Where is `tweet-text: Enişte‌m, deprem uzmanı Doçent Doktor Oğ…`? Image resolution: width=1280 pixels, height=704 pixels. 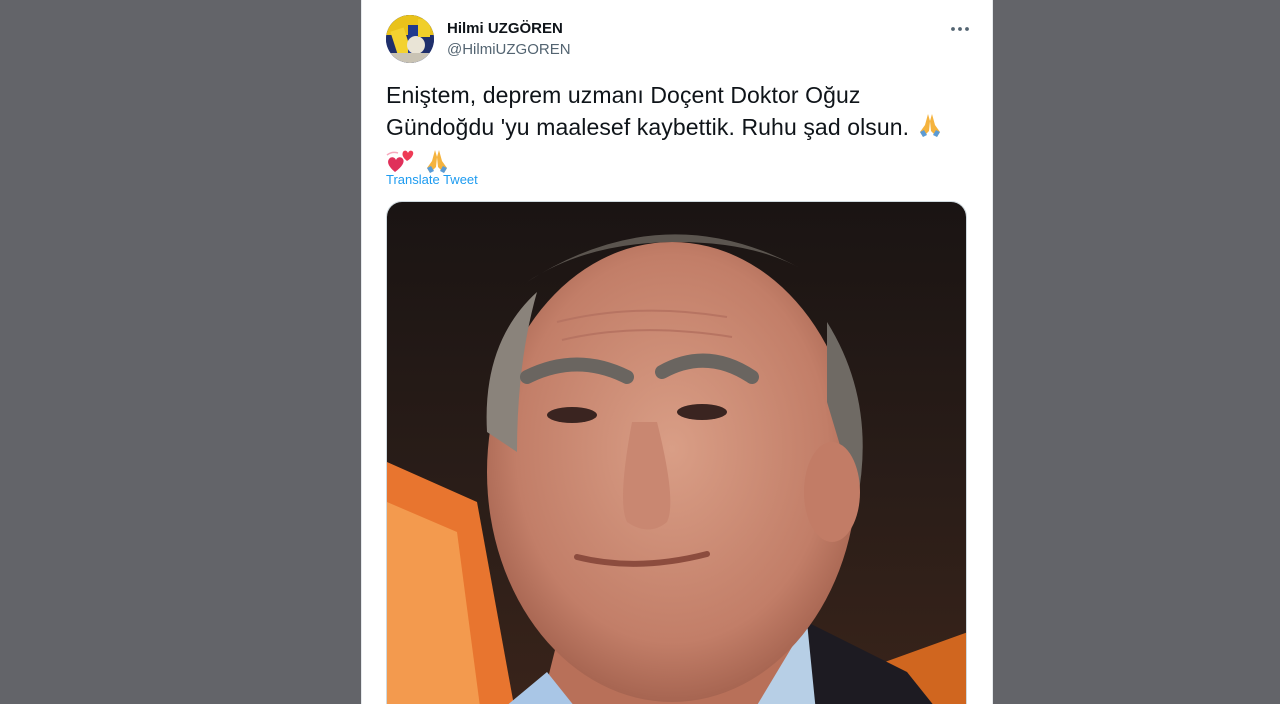 tweet-text: Enişte‌m, deprem uzmanı Doçent Doktor Oğ… is located at coordinates (681, 131).